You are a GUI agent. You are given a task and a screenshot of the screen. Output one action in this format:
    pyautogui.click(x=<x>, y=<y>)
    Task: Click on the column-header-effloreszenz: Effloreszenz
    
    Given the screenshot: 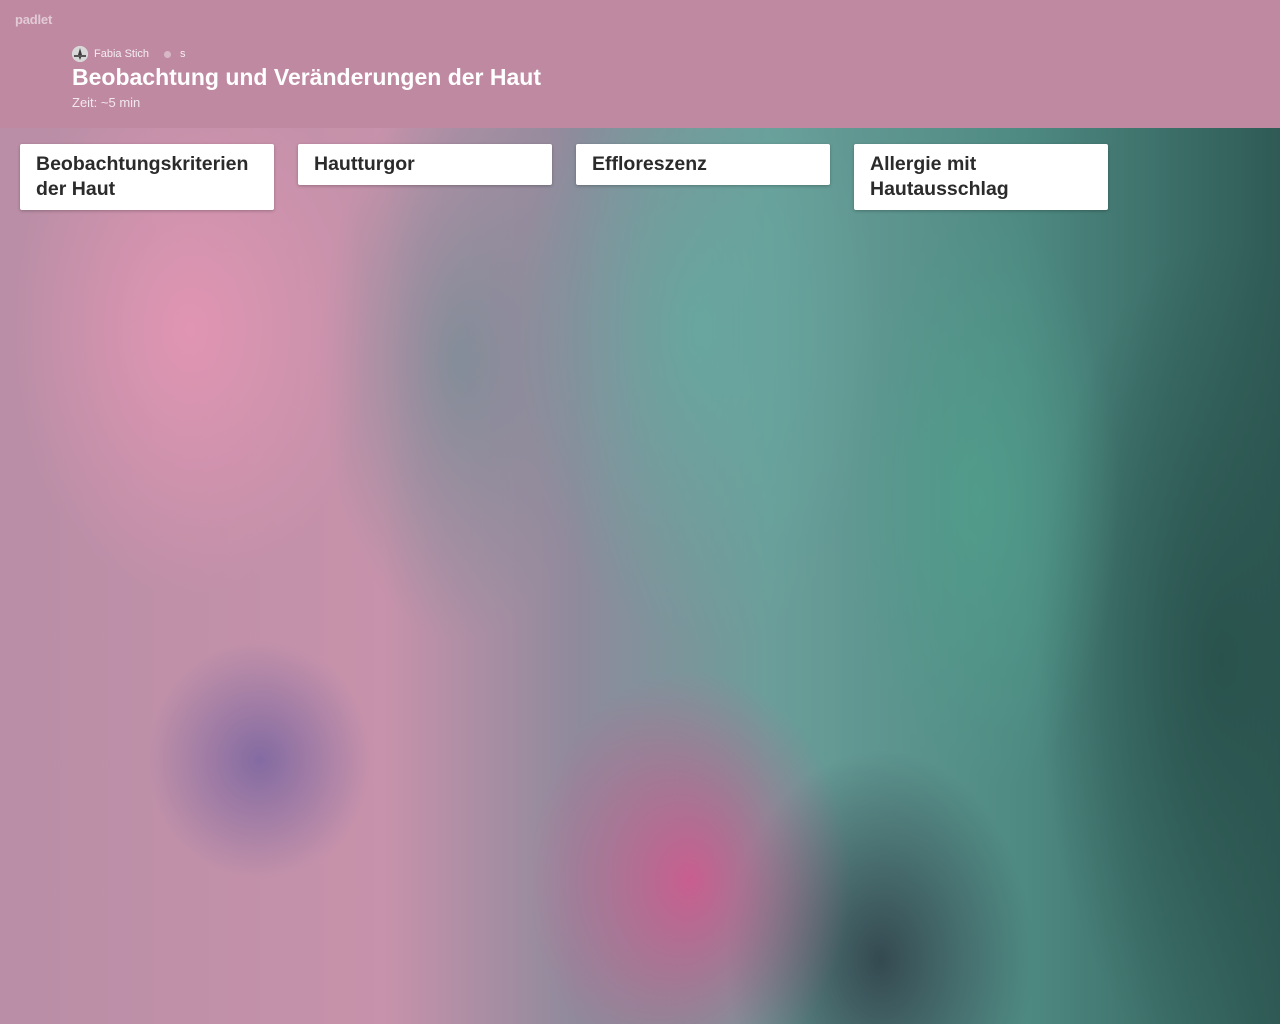 What is the action you would take?
    pyautogui.click(x=703, y=164)
    